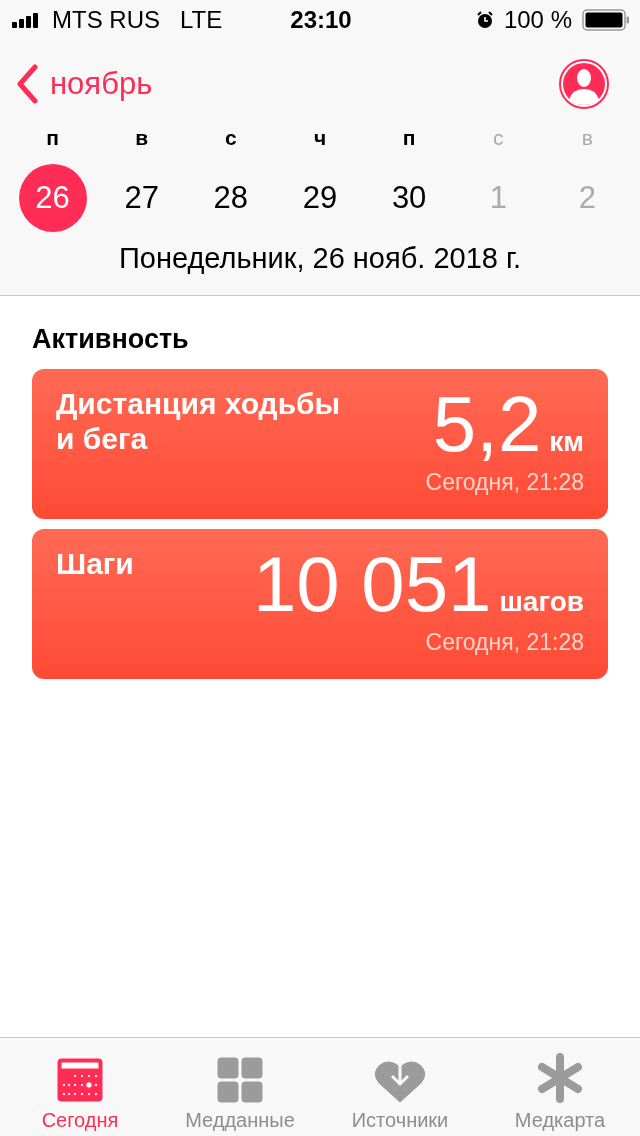  I want to click on day-button: 30, so click(409, 198).